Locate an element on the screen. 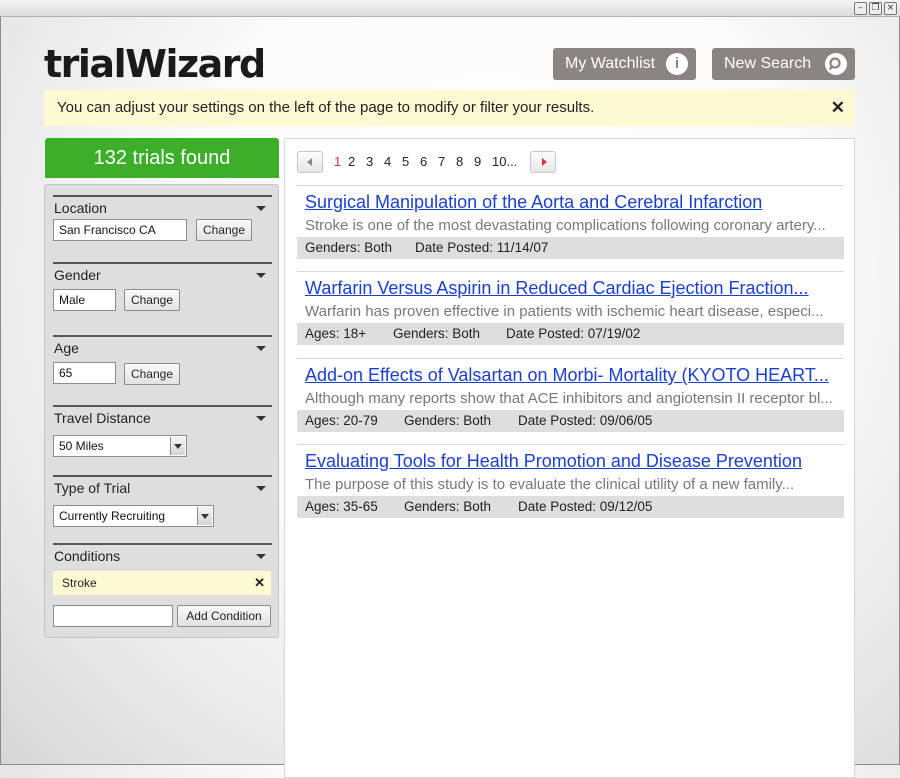 This screenshot has width=900, height=778. age-change-button: Change is located at coordinates (152, 374).